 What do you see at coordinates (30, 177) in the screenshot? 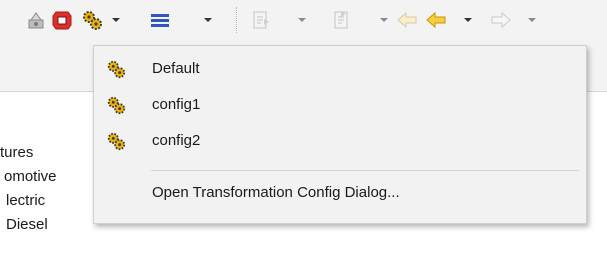
I see `tree-item: omotive` at bounding box center [30, 177].